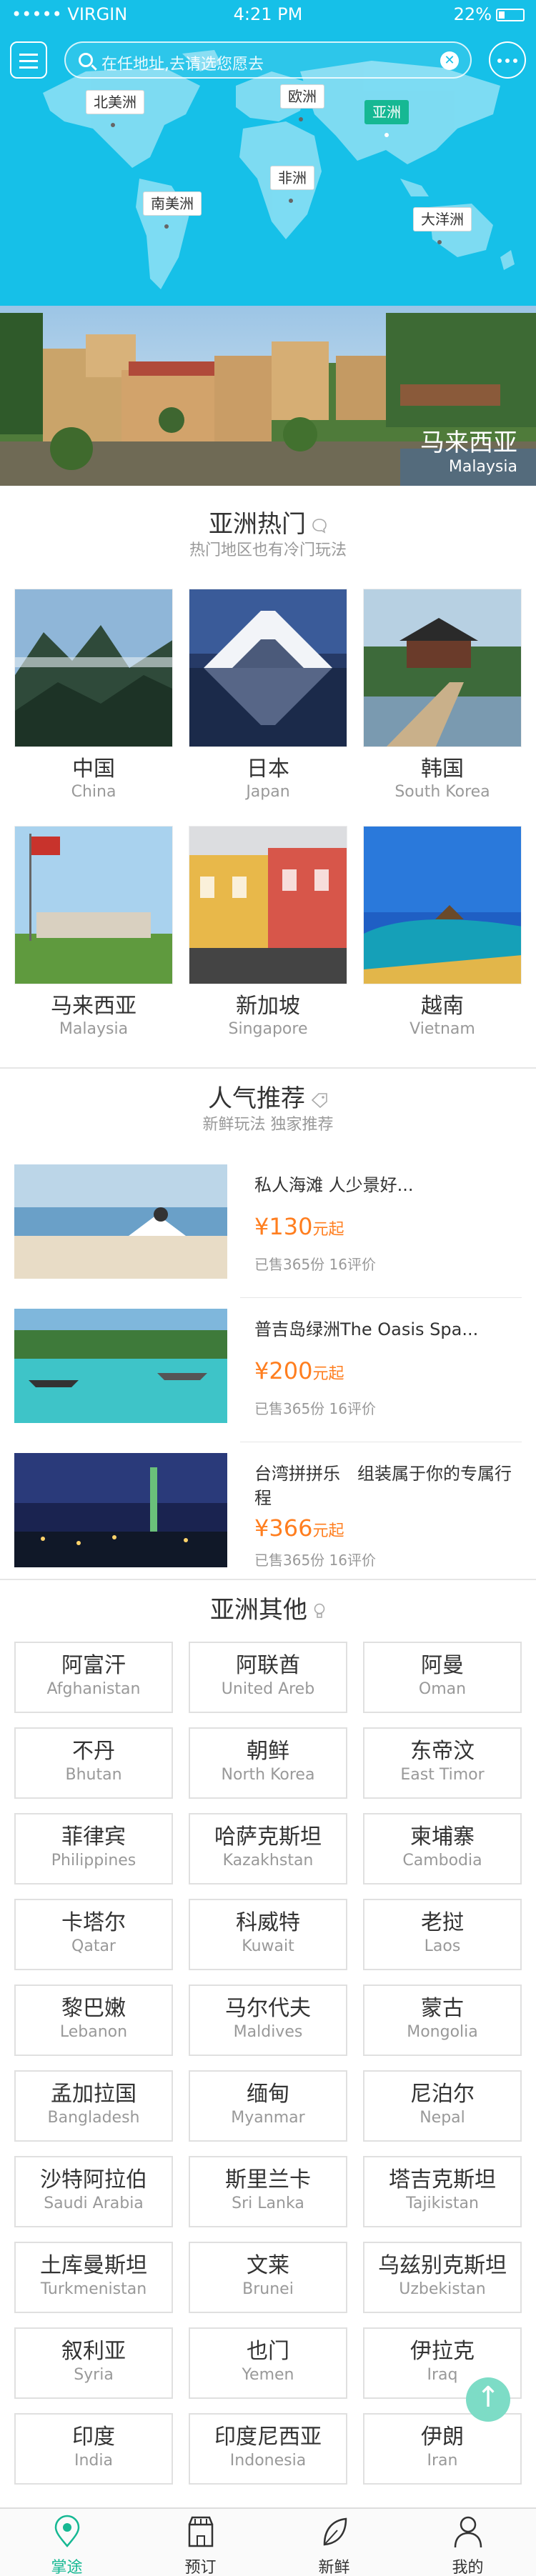  What do you see at coordinates (442, 2437) in the screenshot?
I see `country-name: 伊朗` at bounding box center [442, 2437].